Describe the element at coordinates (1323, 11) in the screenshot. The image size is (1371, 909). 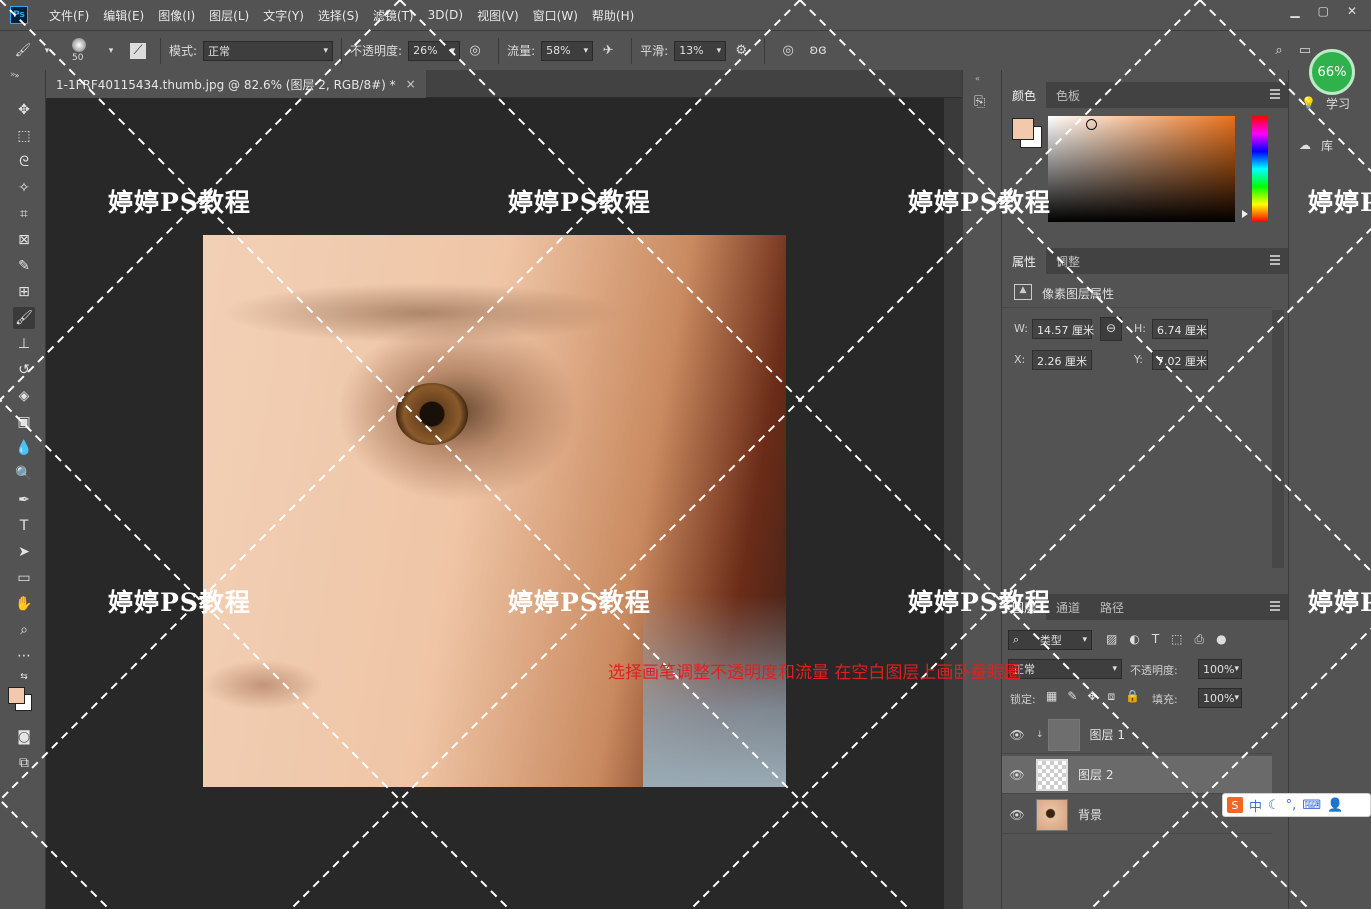
I see `maximize-icon: ▢` at that location.